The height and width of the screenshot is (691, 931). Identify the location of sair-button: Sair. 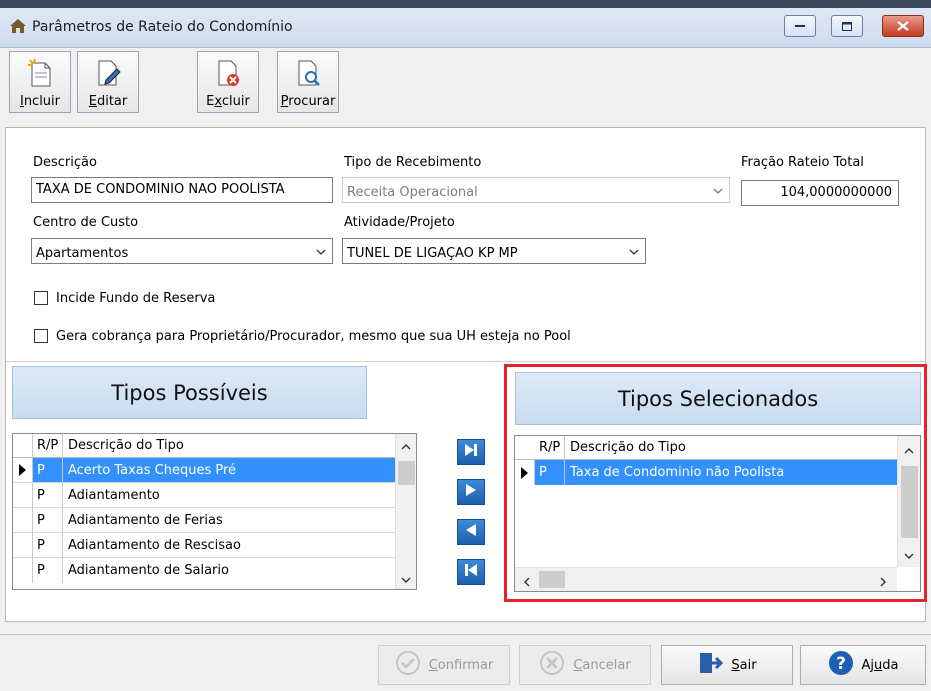
(727, 665).